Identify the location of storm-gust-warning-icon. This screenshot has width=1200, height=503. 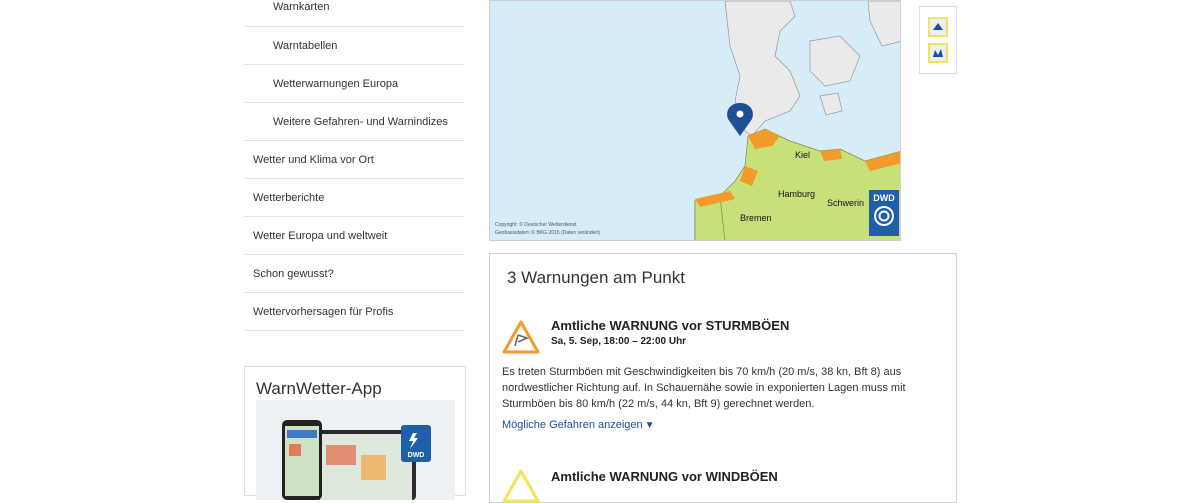
(521, 337).